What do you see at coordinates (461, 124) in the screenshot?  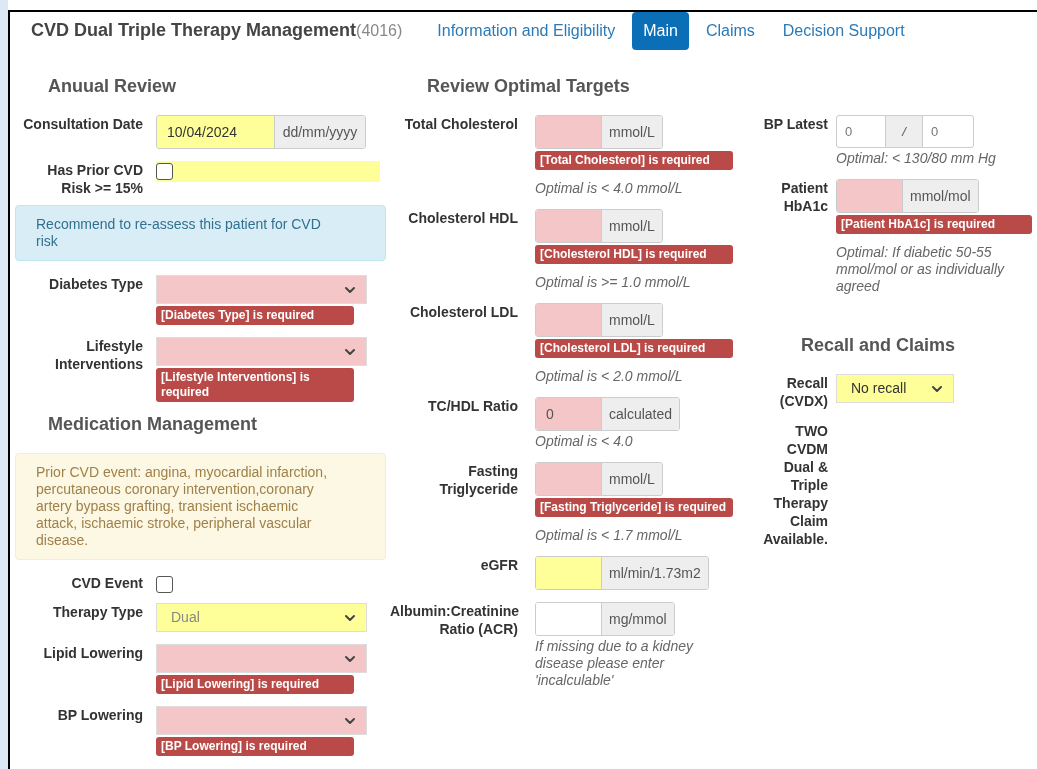 I see `field-label: Total Cholesterol` at bounding box center [461, 124].